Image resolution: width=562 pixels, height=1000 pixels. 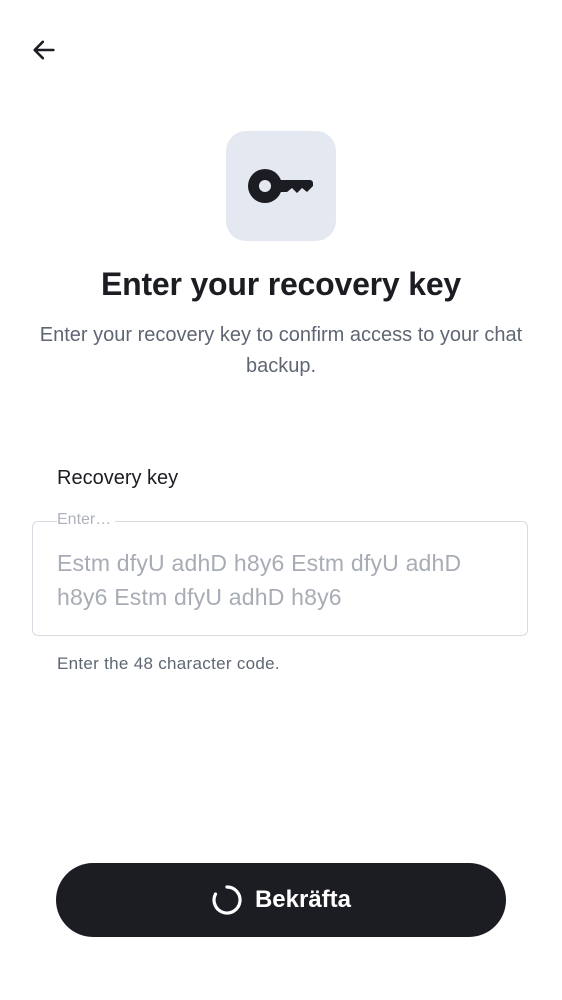 I want to click on key-icon, so click(x=280, y=186).